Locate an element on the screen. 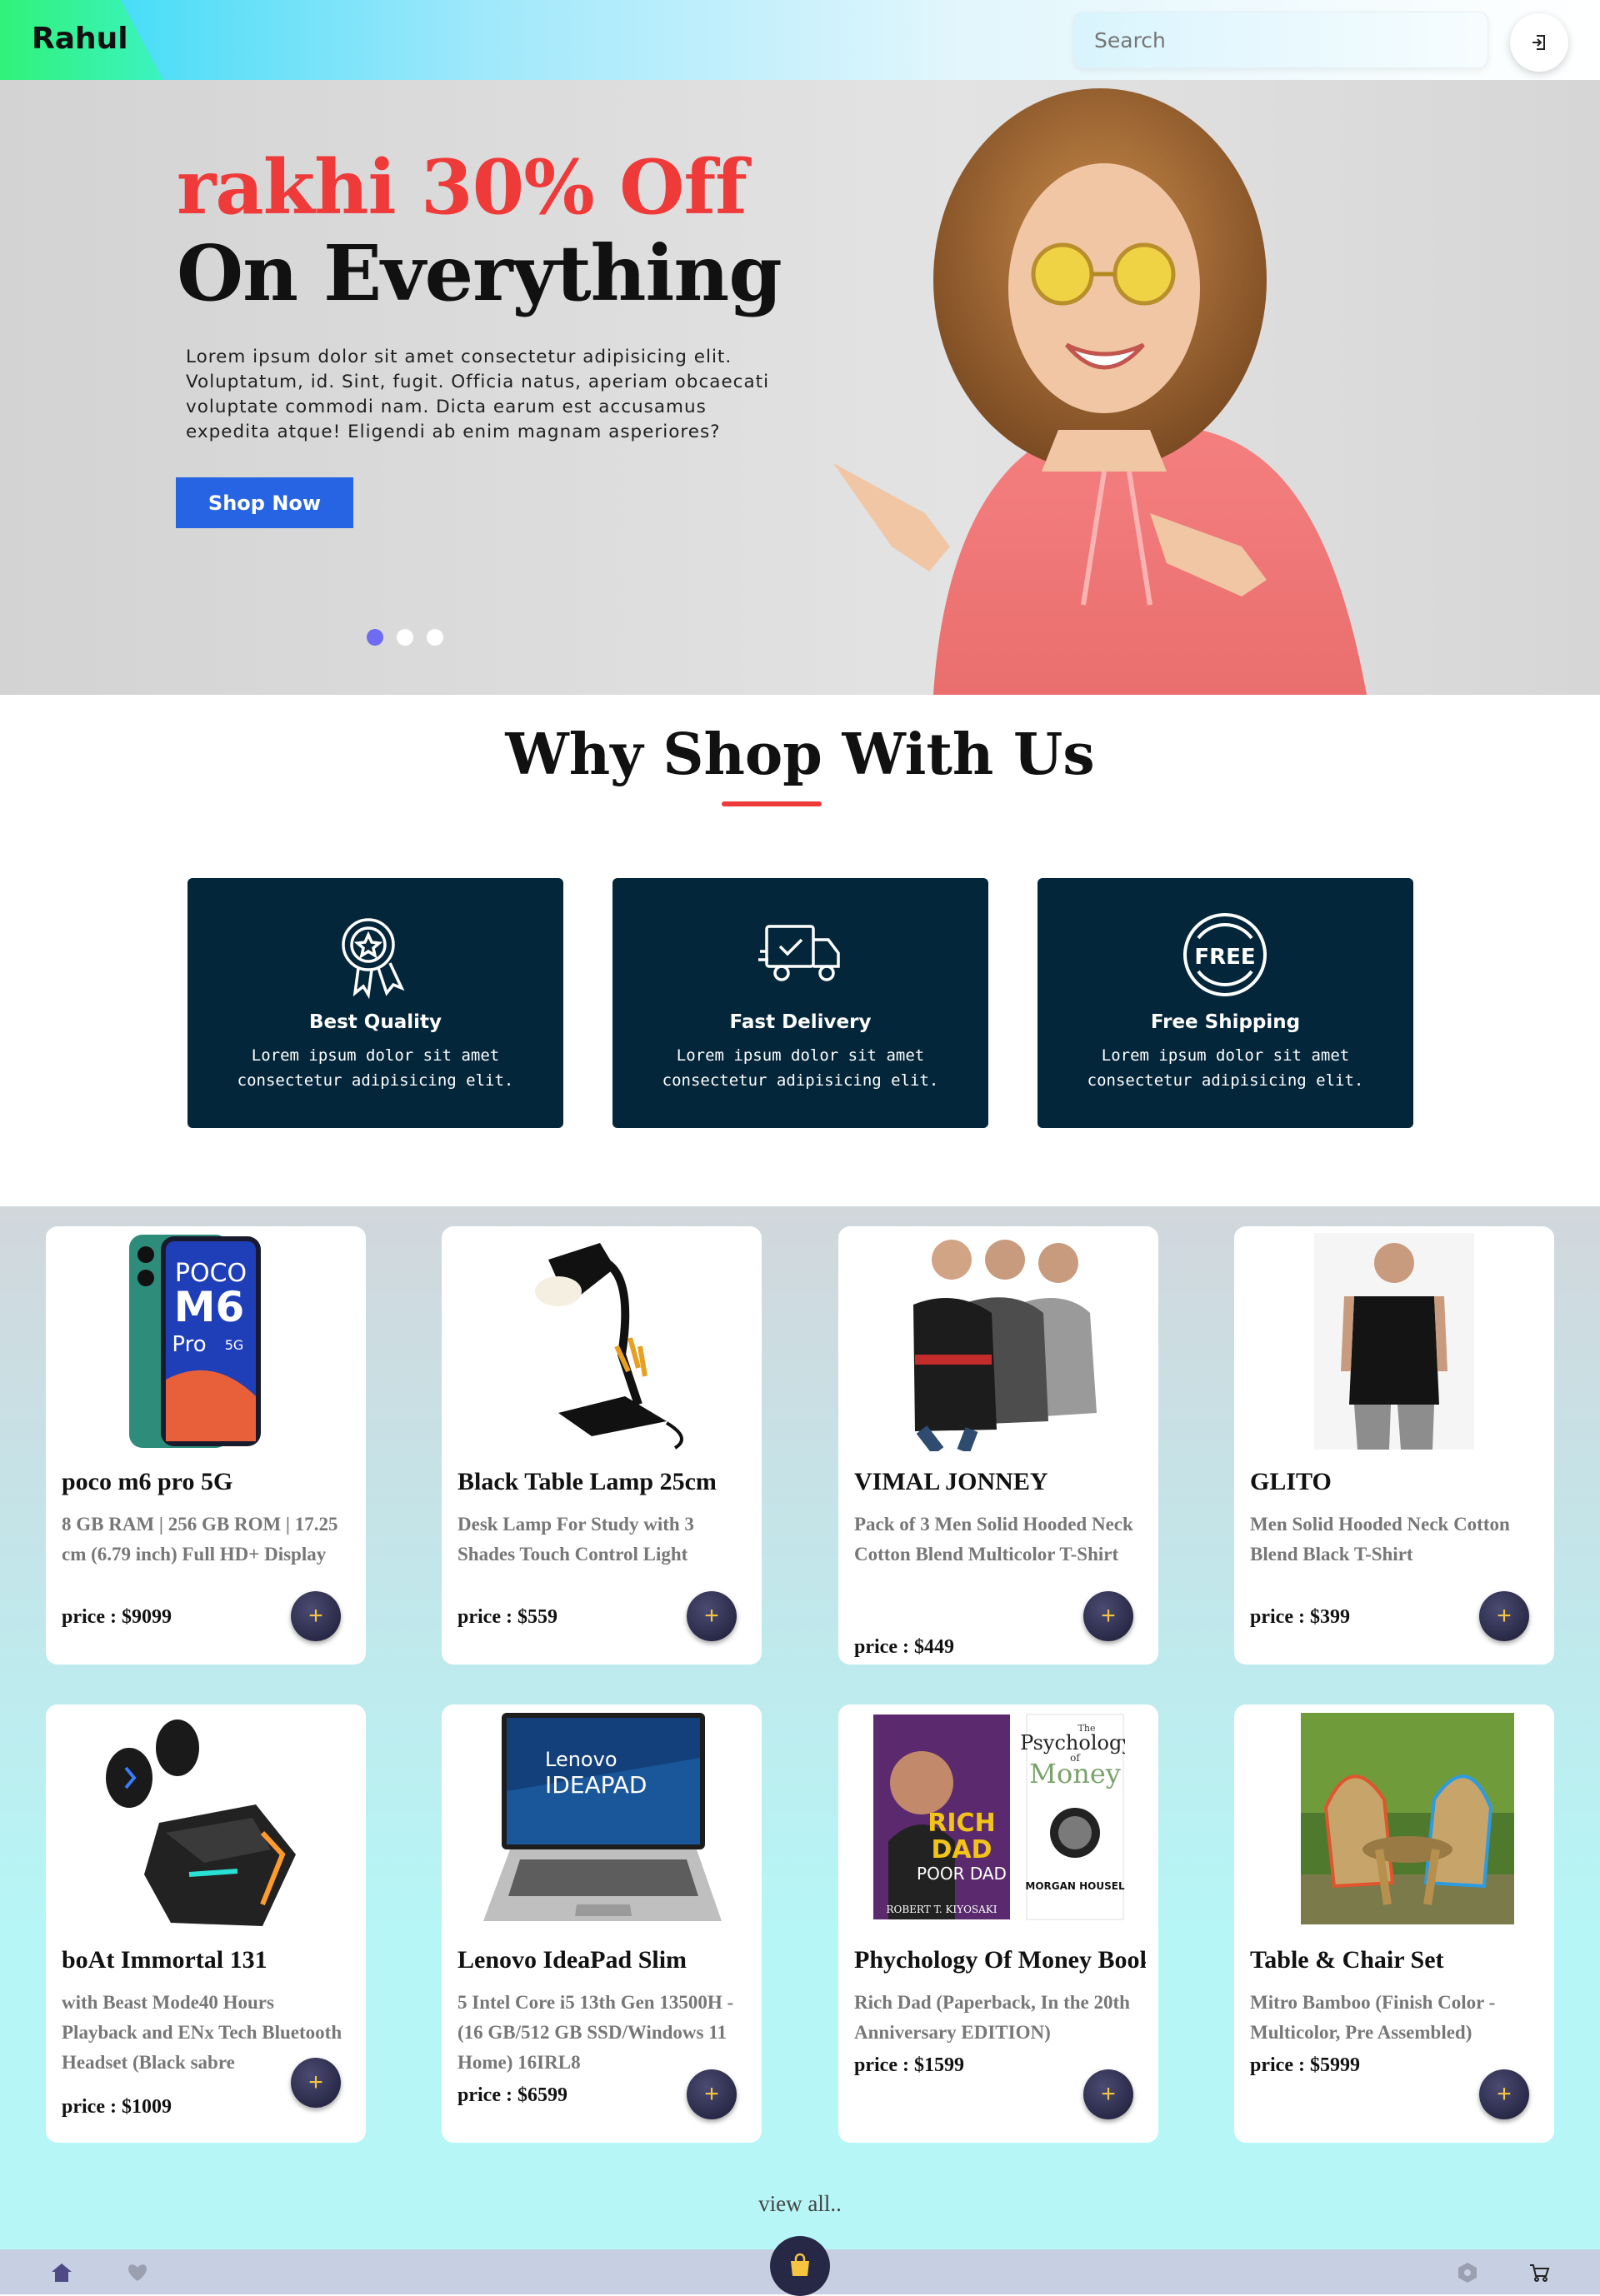 The width and height of the screenshot is (1600, 2296). title-underline is located at coordinates (772, 803).